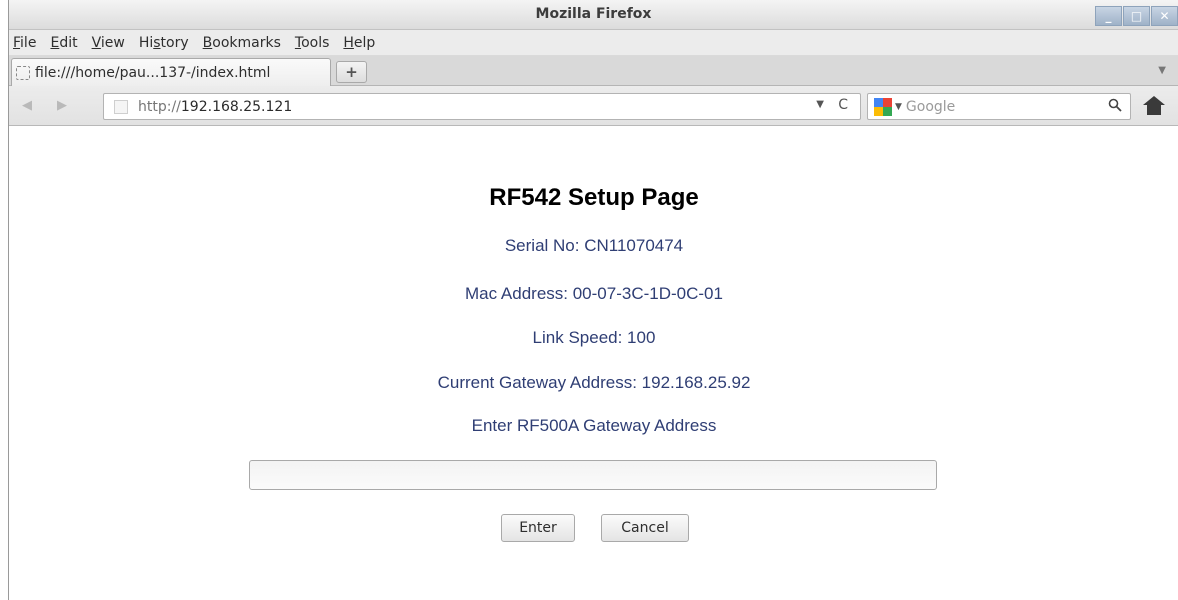 The width and height of the screenshot is (1178, 600). I want to click on engine-dropdown: ▼, so click(898, 107).